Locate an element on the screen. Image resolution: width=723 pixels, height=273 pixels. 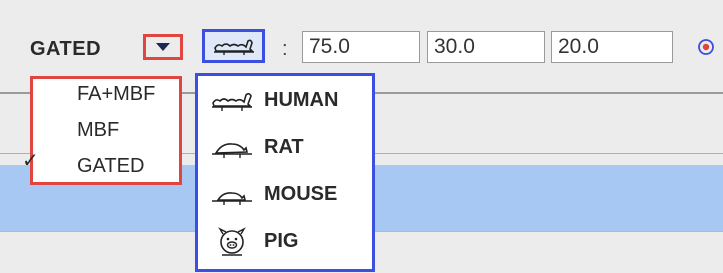
checkmark-icon: ✓ is located at coordinates (30, 161).